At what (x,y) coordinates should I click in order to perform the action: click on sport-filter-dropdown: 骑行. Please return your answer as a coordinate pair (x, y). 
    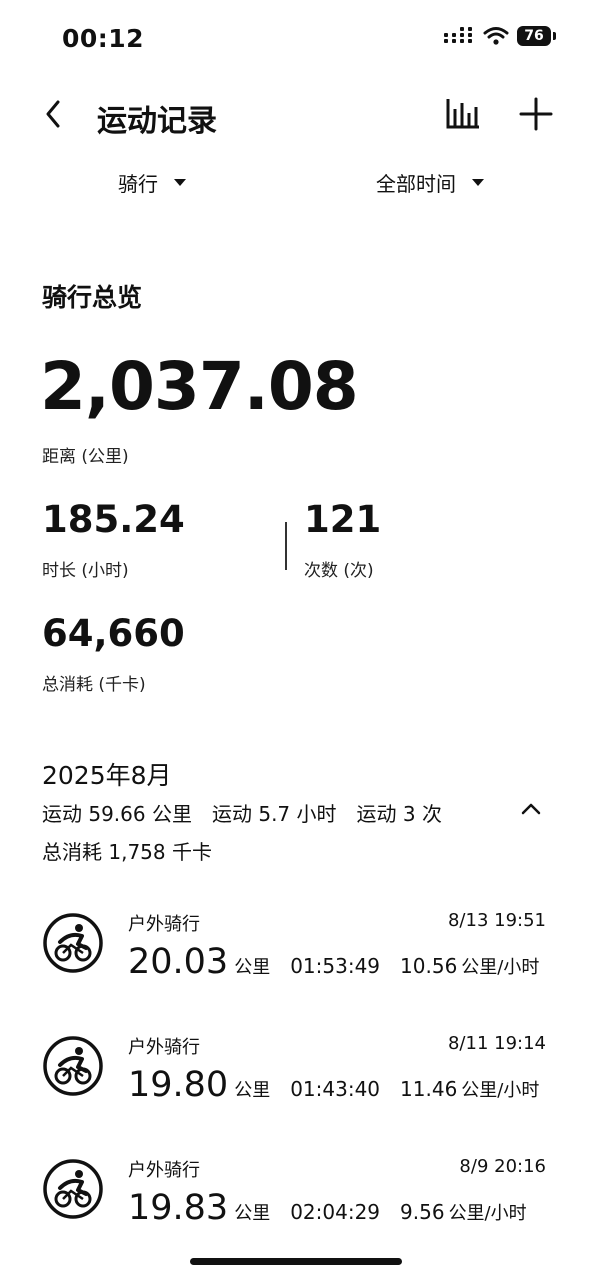
    Looking at the image, I should click on (152, 182).